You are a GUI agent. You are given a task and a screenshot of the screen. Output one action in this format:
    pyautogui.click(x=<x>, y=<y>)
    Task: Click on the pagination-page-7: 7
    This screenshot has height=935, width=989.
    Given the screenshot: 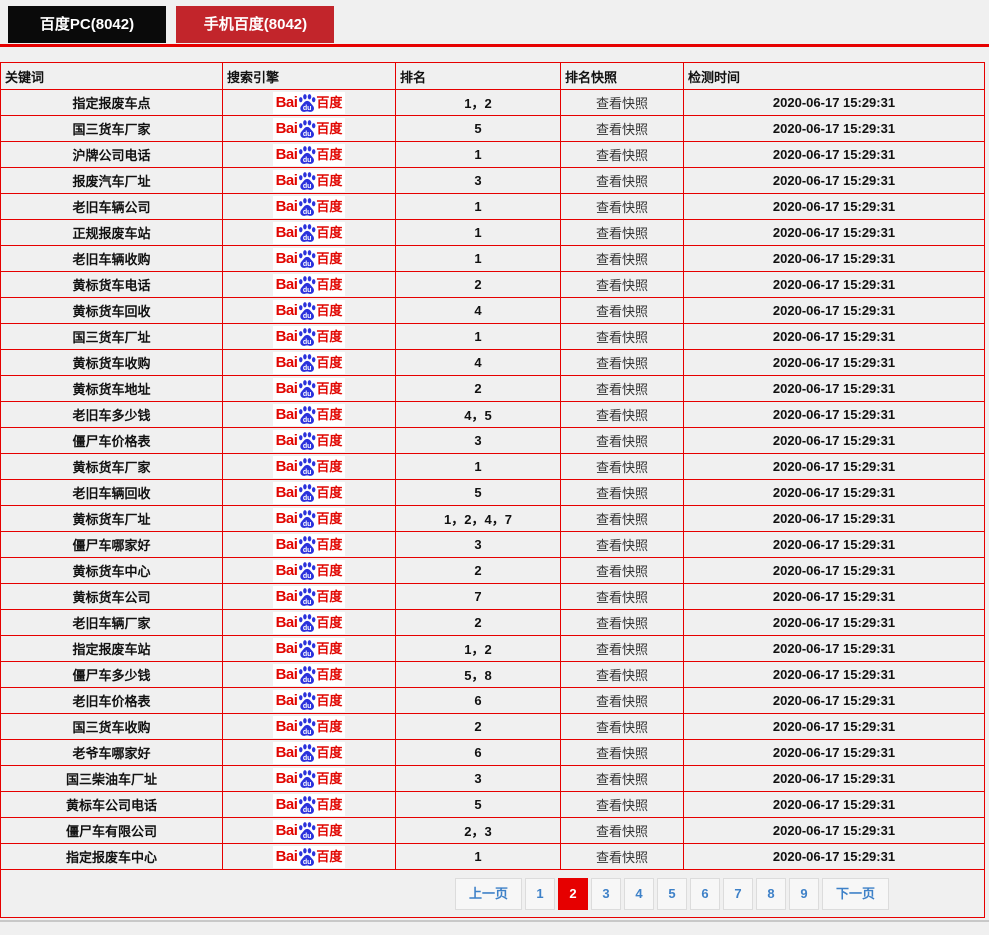 What is the action you would take?
    pyautogui.click(x=737, y=893)
    